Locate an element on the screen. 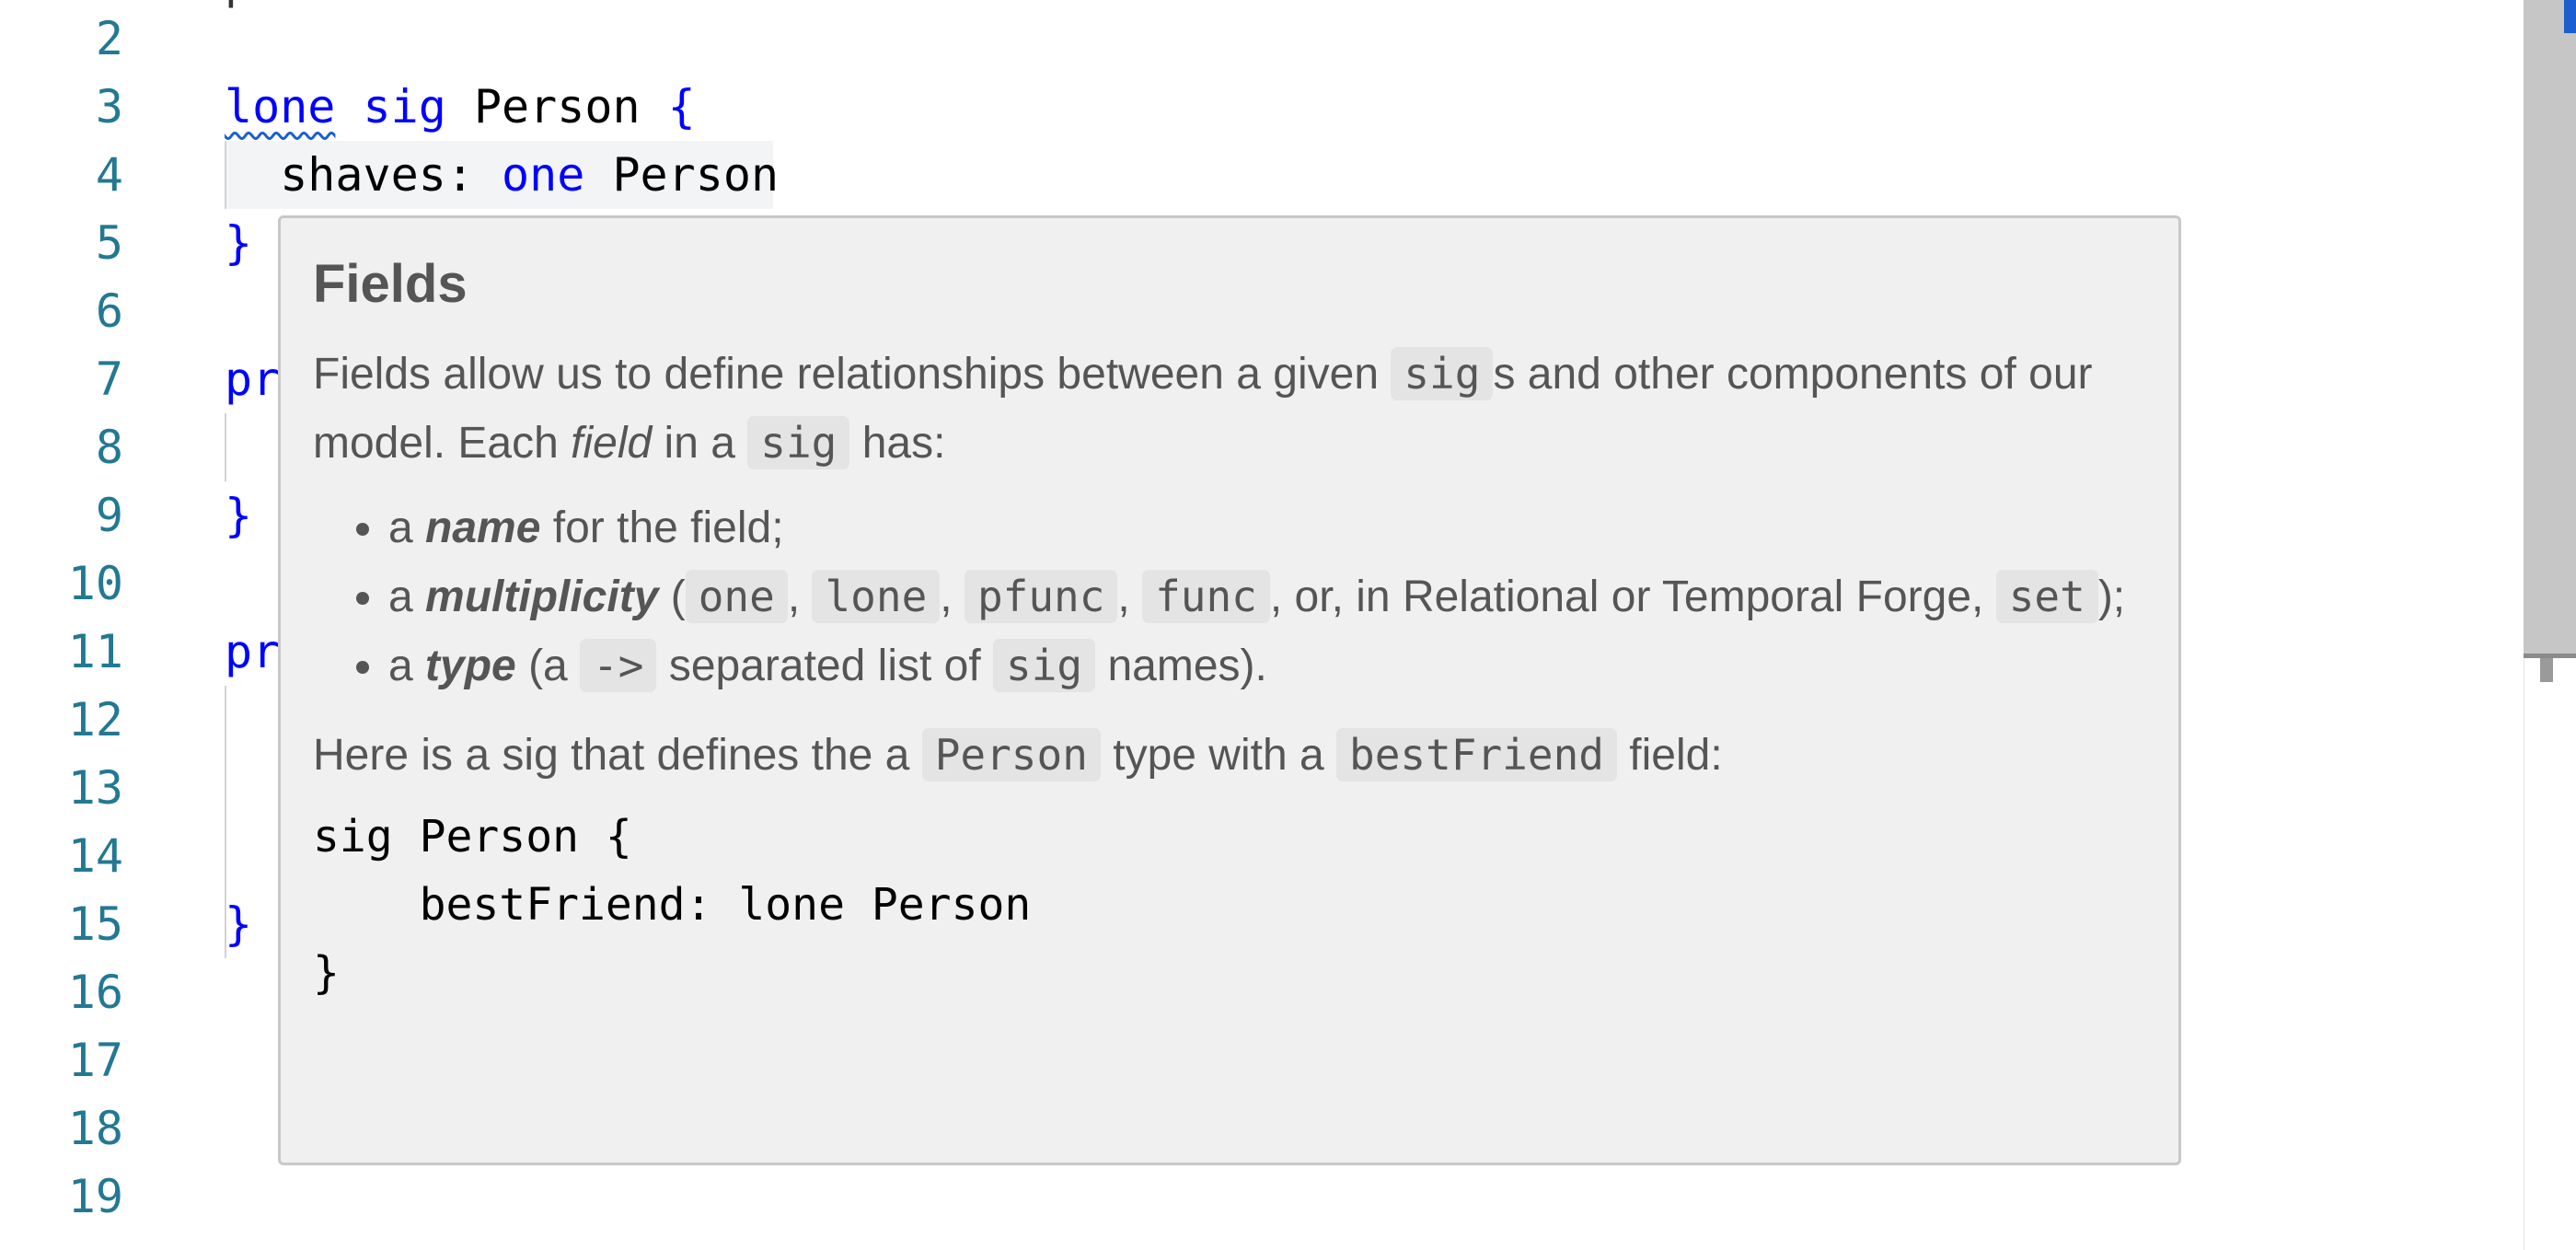 The height and width of the screenshot is (1250, 2576). code-token: shaves: is located at coordinates (363, 175).